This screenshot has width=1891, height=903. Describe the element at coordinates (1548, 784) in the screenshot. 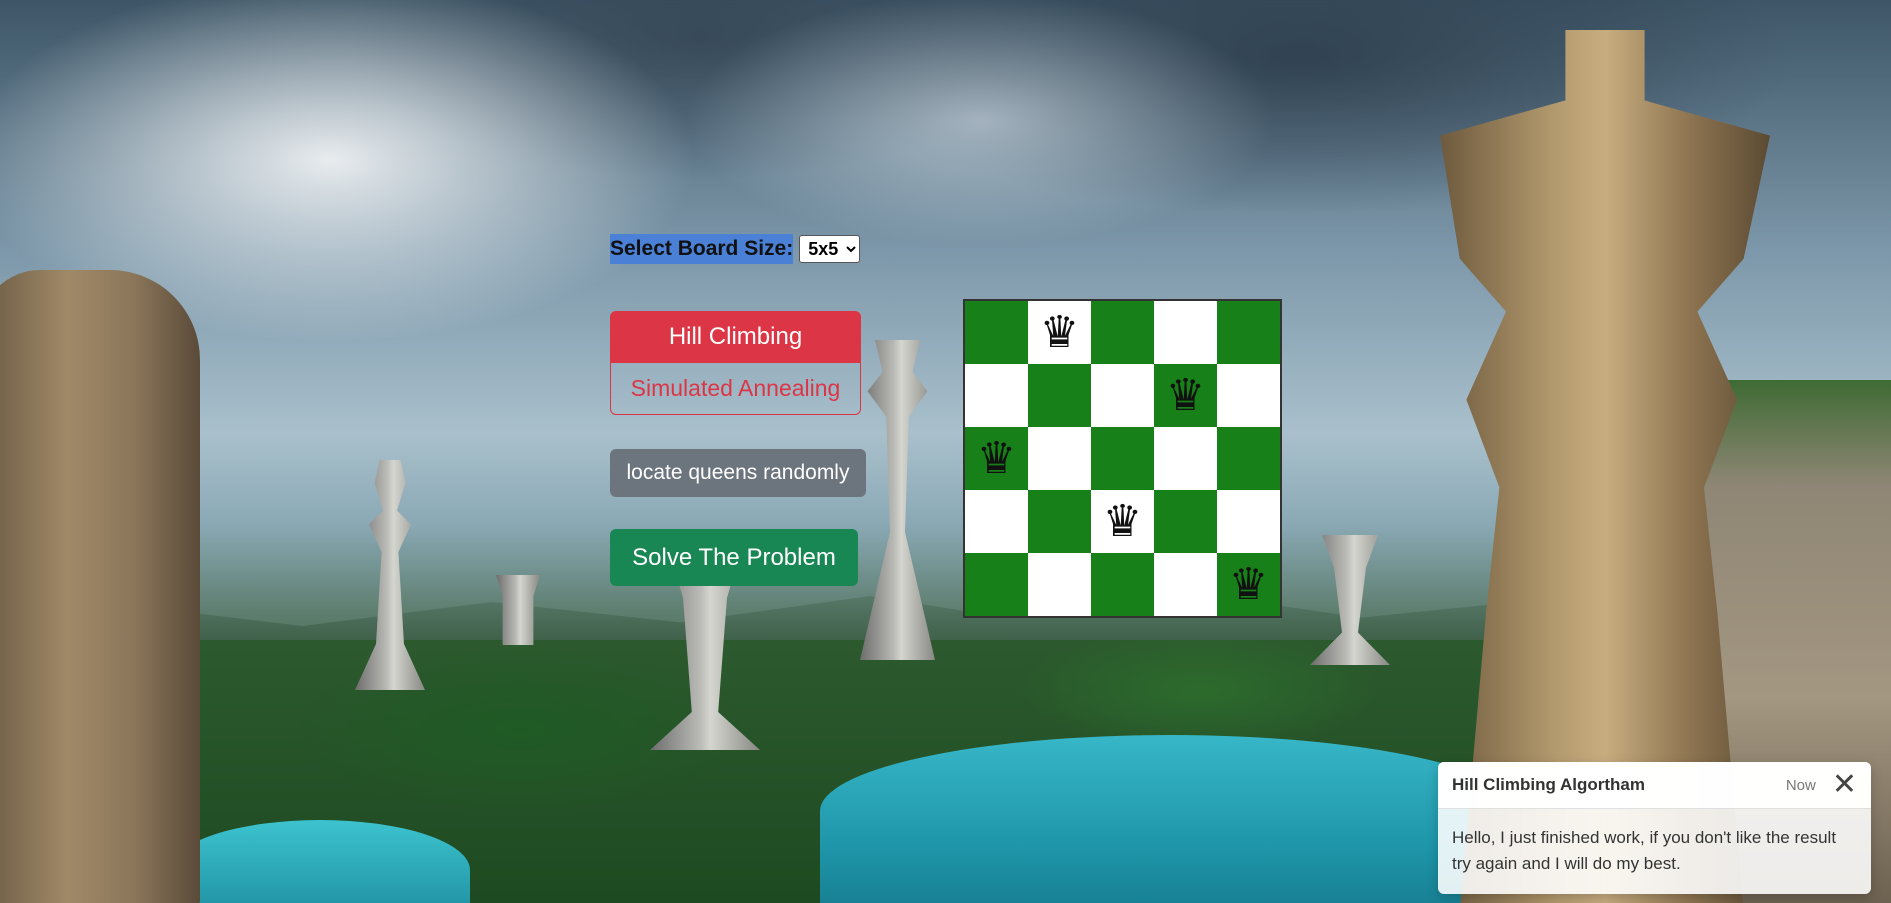

I see `toast-title: Hill Climbing Algortham` at that location.